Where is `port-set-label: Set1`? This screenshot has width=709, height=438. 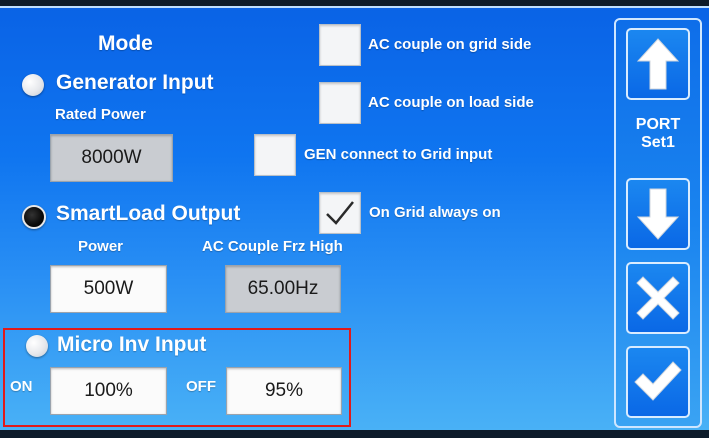
port-set-label: Set1 is located at coordinates (658, 142).